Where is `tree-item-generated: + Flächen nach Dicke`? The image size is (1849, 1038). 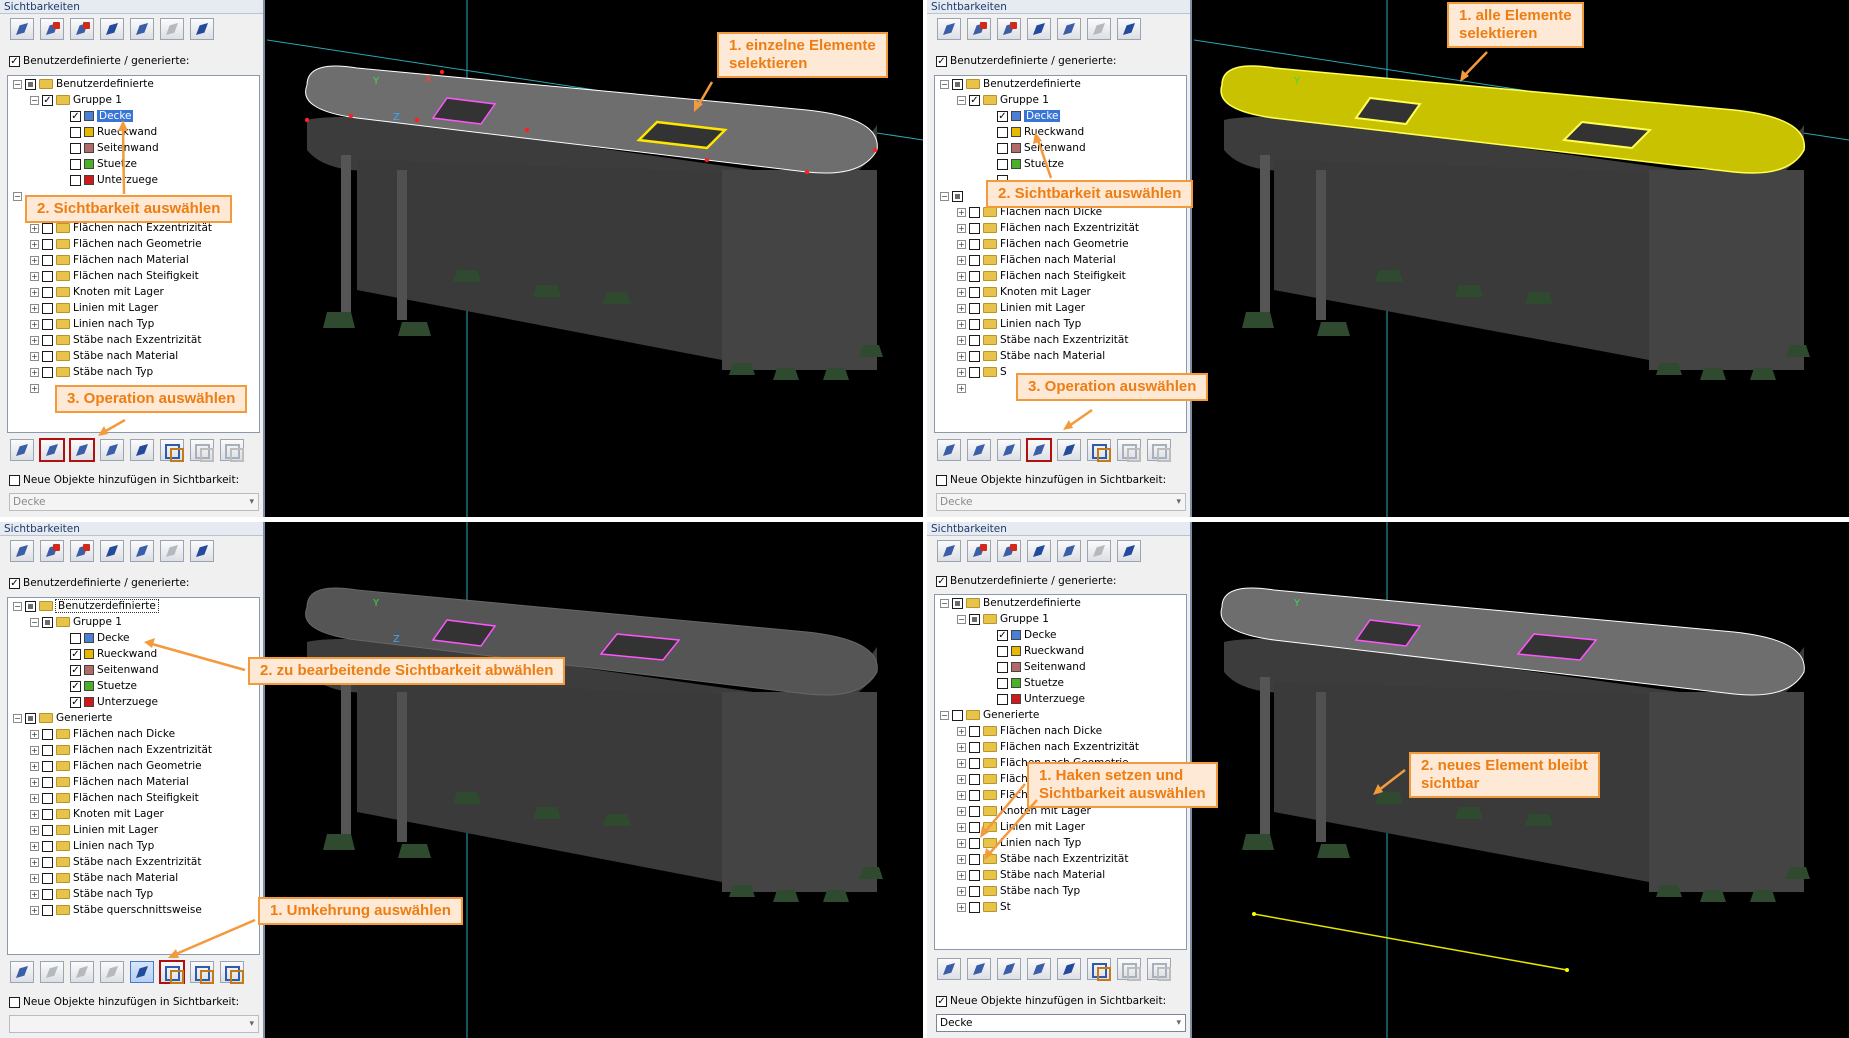 tree-item-generated: + Flächen nach Dicke is located at coordinates (133, 734).